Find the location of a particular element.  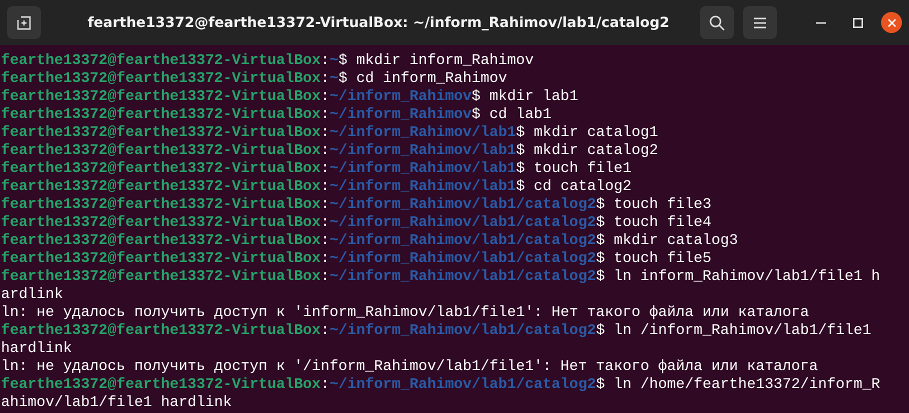

menu-button is located at coordinates (760, 22).